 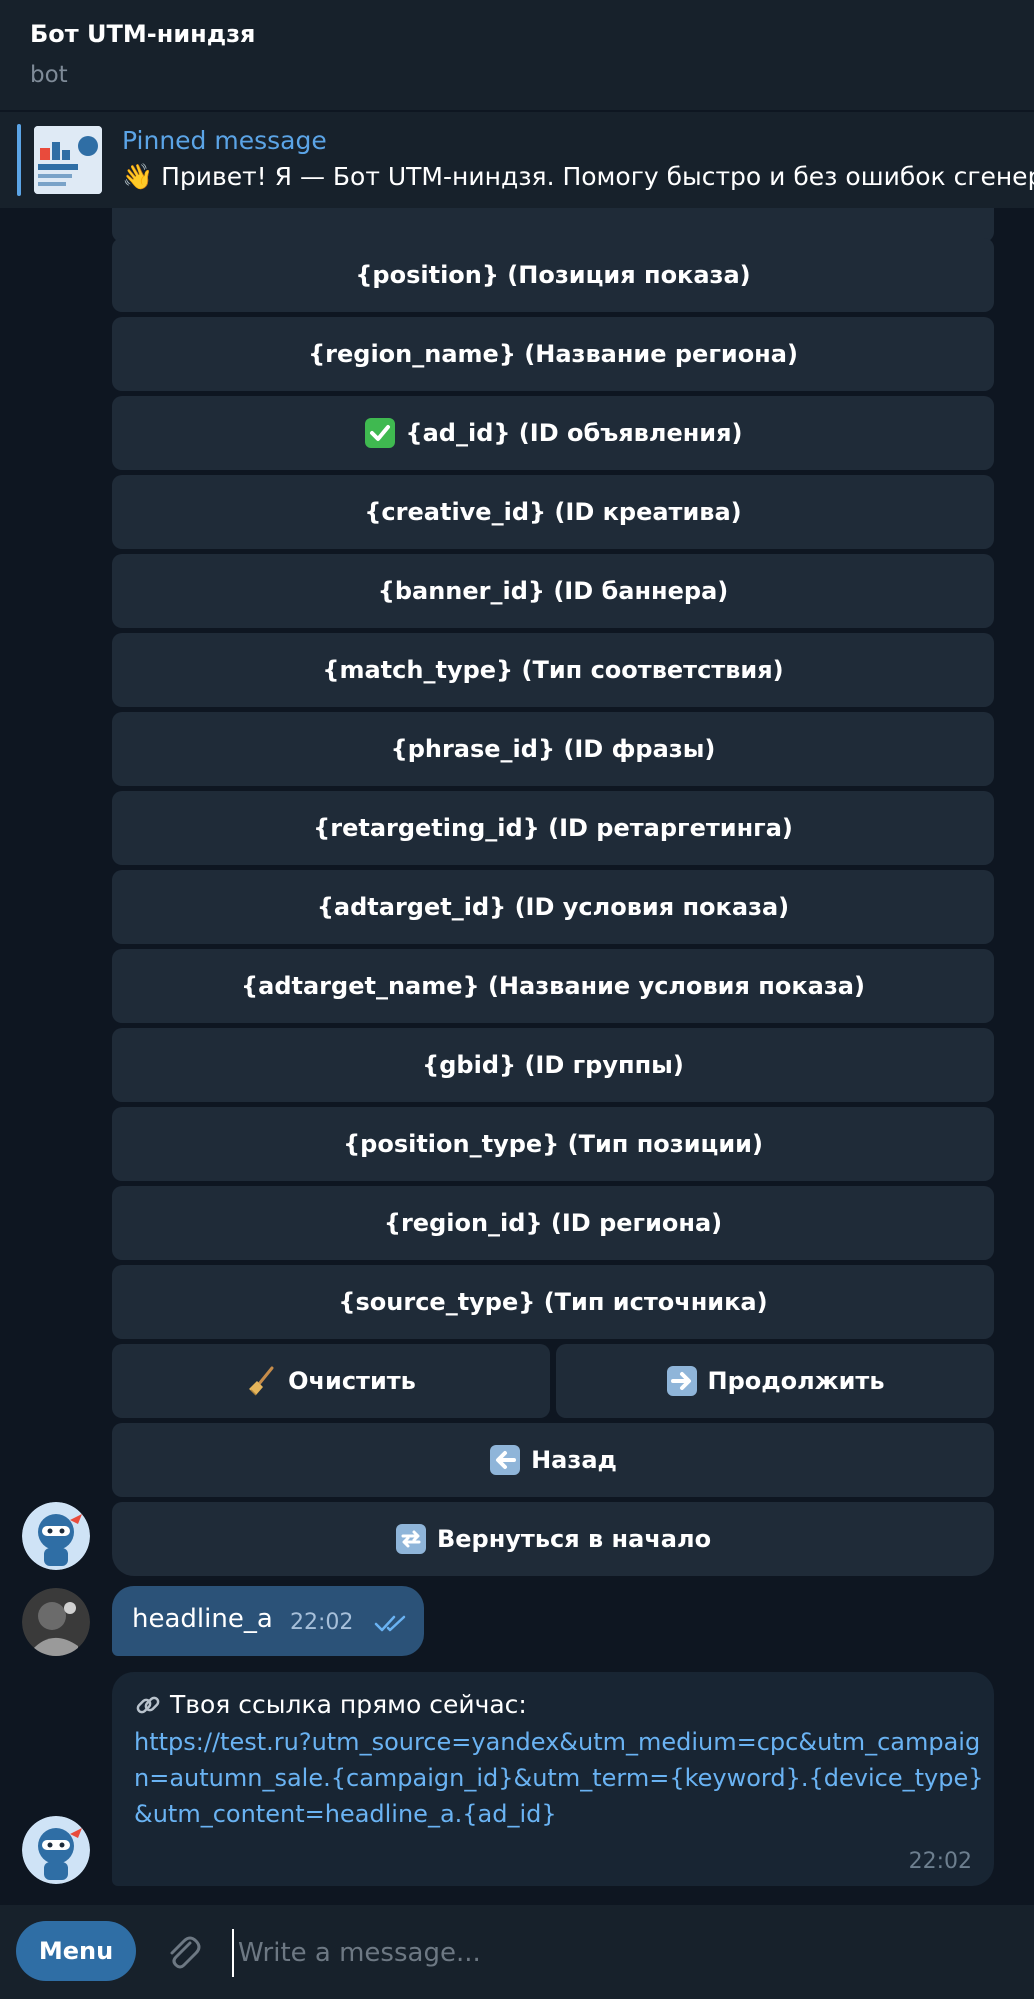 I want to click on outgoing-message-time: 22:02, so click(x=322, y=1622).